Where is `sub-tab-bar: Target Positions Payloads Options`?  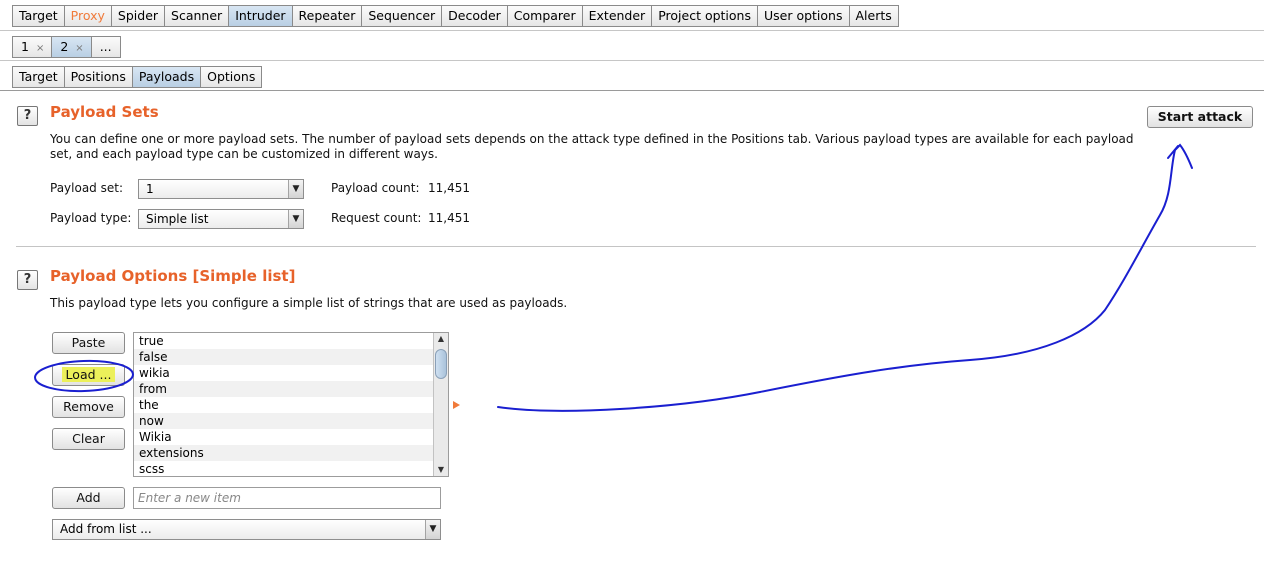 sub-tab-bar: Target Positions Payloads Options is located at coordinates (632, 75).